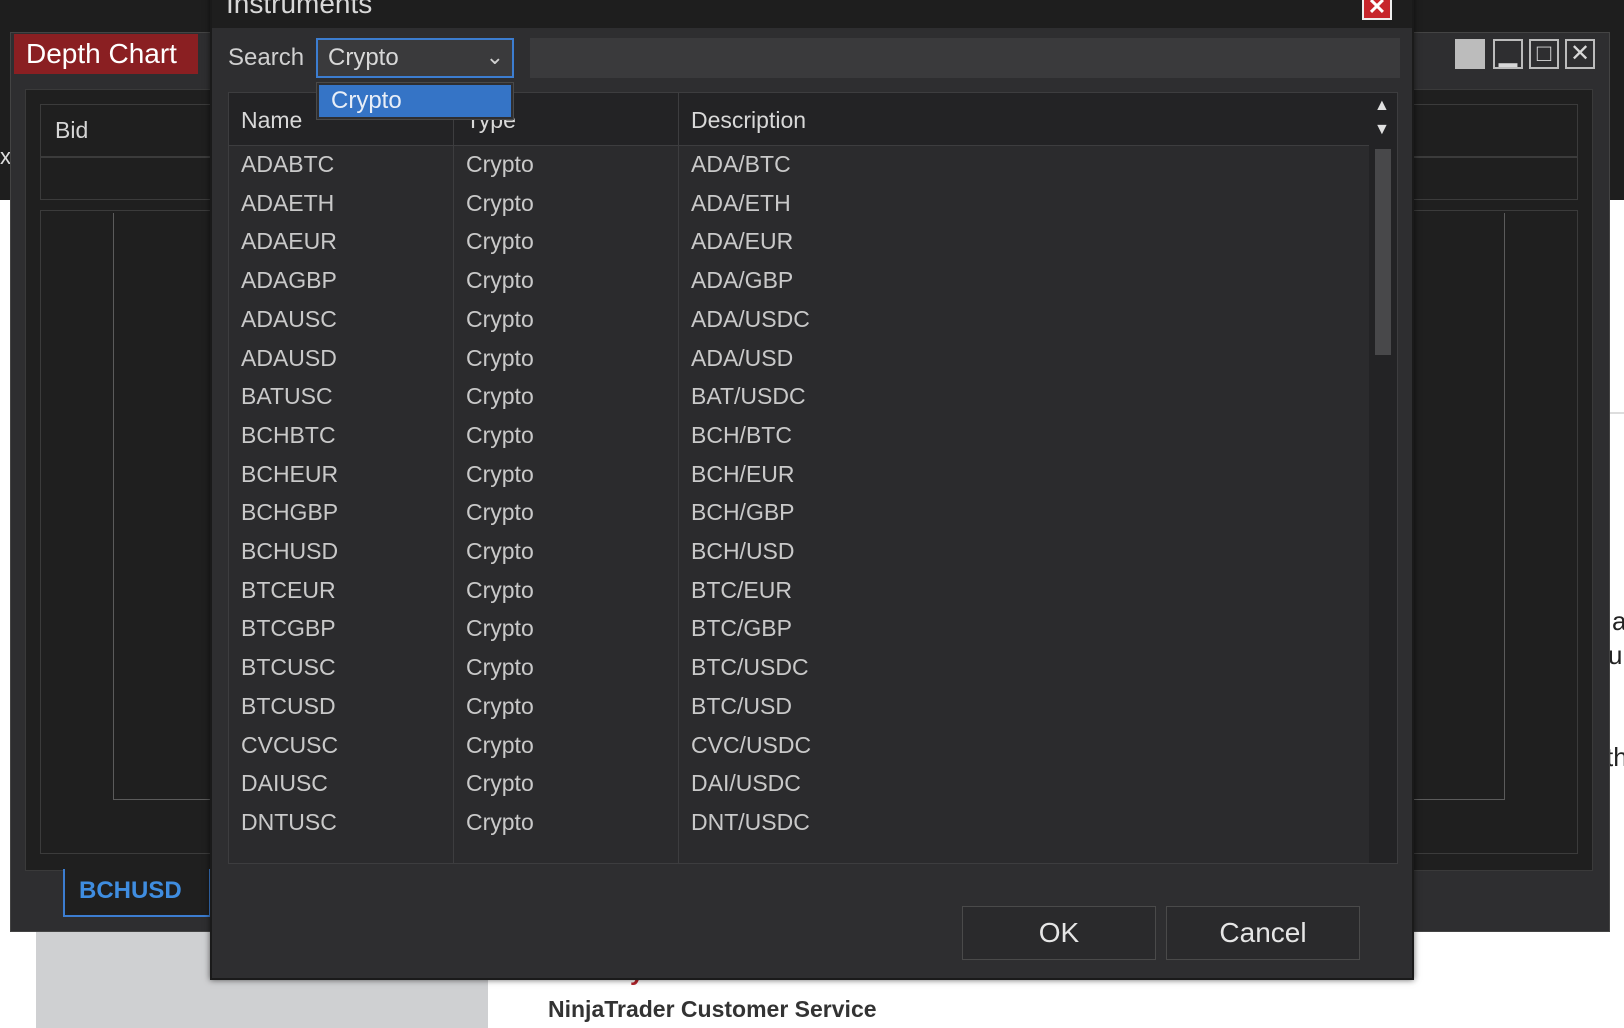  I want to click on table-row: ADAGBP Crypto ADA/GBP, so click(799, 281).